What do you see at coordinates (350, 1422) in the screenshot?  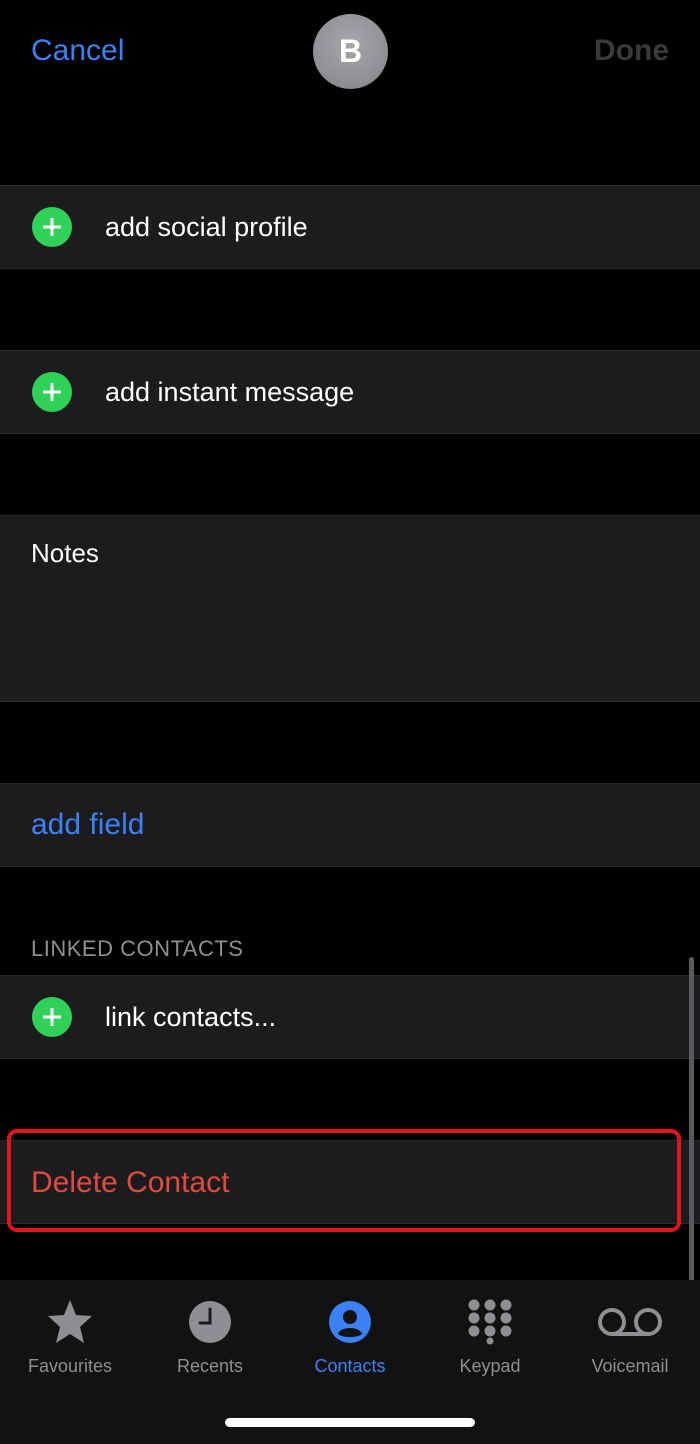 I see `home-indicator` at bounding box center [350, 1422].